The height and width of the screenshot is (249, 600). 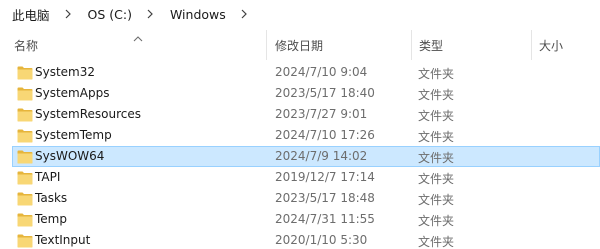 What do you see at coordinates (110, 14) in the screenshot?
I see `breadcrumb-label: OS (C:)` at bounding box center [110, 14].